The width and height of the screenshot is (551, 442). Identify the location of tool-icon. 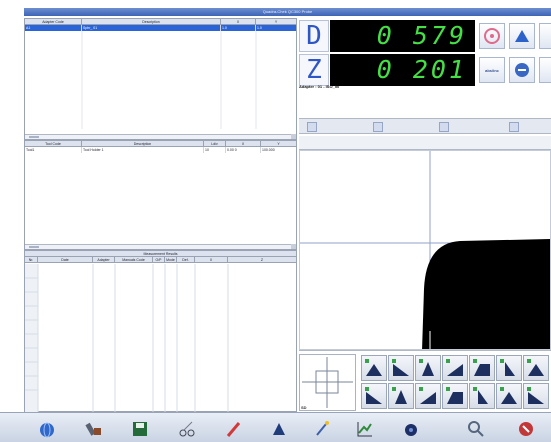
(545, 36).